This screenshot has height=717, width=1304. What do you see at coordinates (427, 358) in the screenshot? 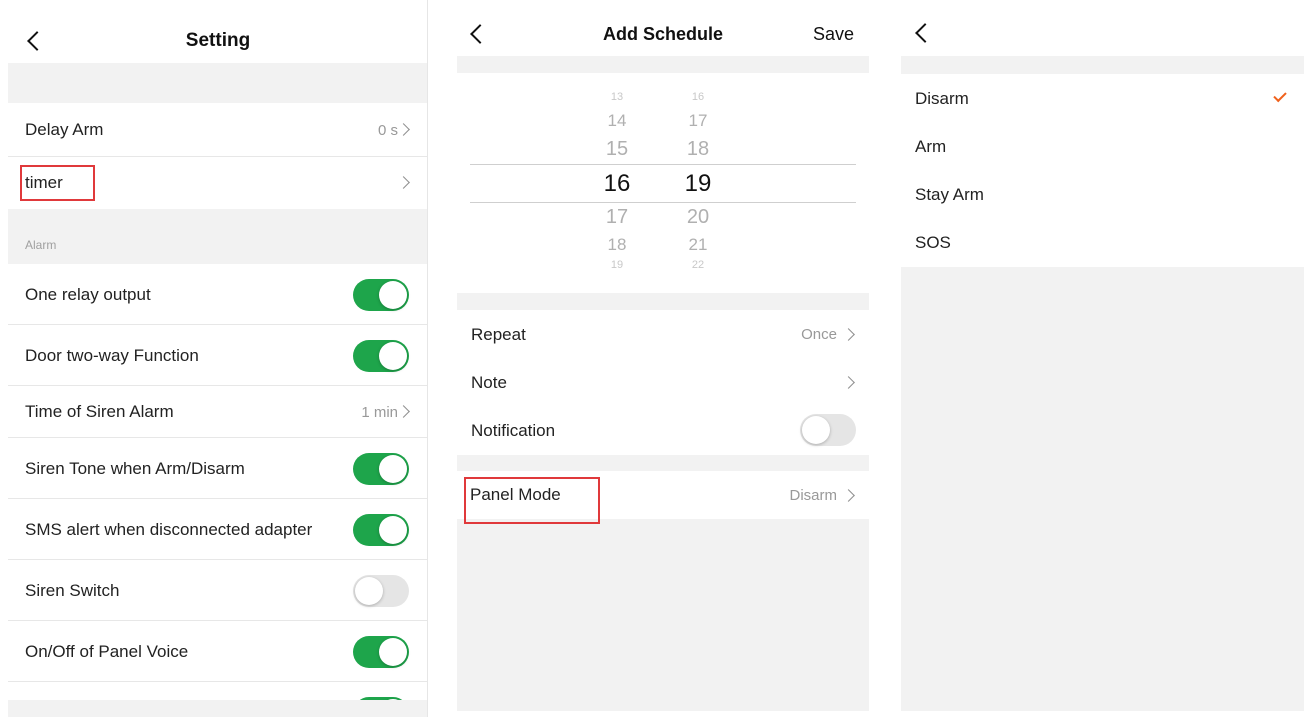
I see `screen-divider` at bounding box center [427, 358].